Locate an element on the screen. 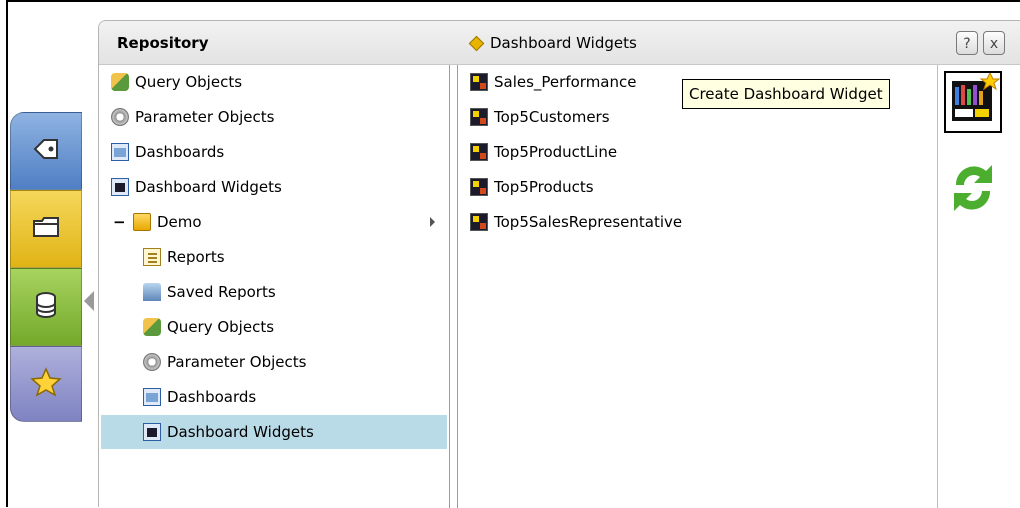 The width and height of the screenshot is (1020, 508). create-dashboard-widget-button is located at coordinates (973, 102).